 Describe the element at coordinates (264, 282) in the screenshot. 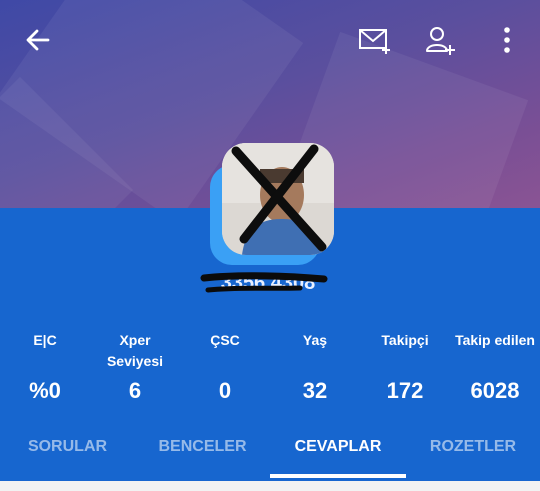

I see `username-redaction-mark` at that location.